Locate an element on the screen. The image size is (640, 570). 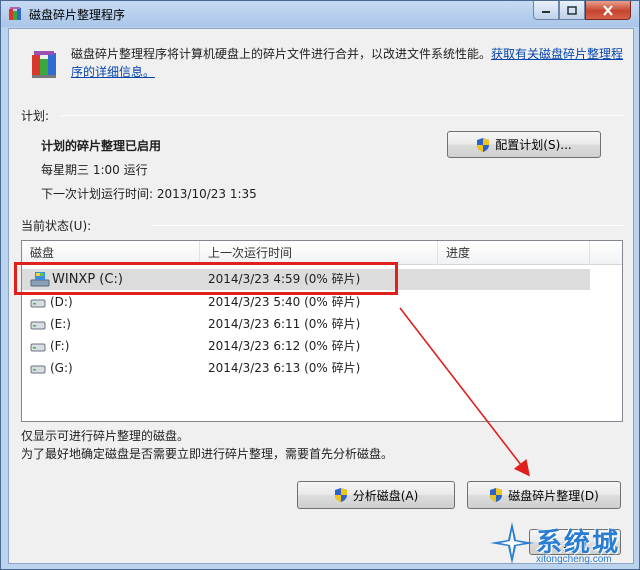
maximize-icon is located at coordinates (572, 10).